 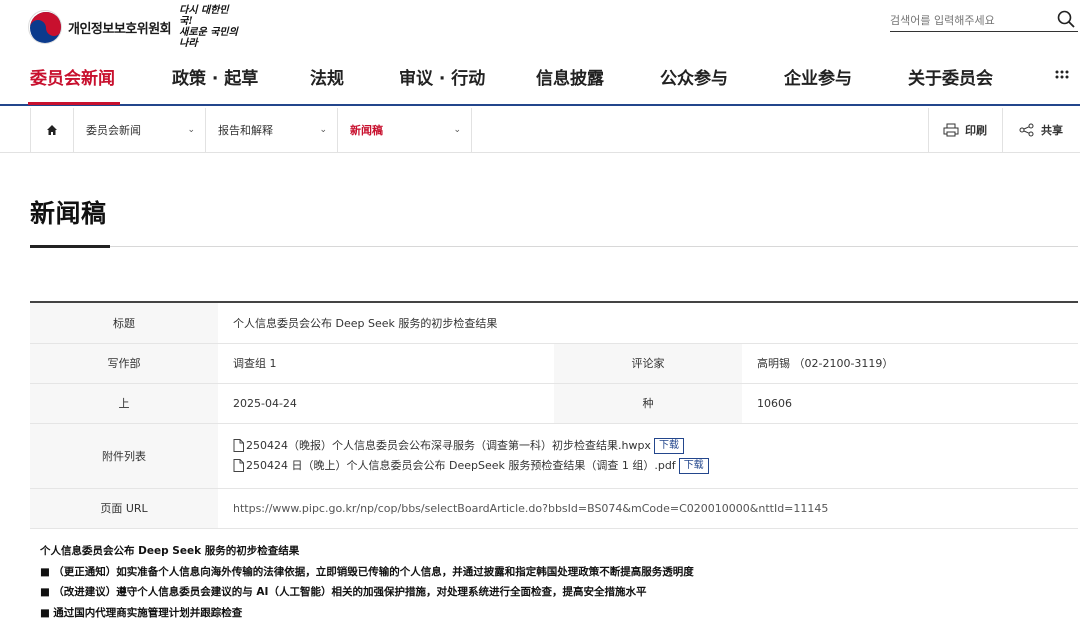 I want to click on top-header: 개인정보보호위원회 다시 대한민국! 새로운 국민의 나라, so click(x=540, y=24).